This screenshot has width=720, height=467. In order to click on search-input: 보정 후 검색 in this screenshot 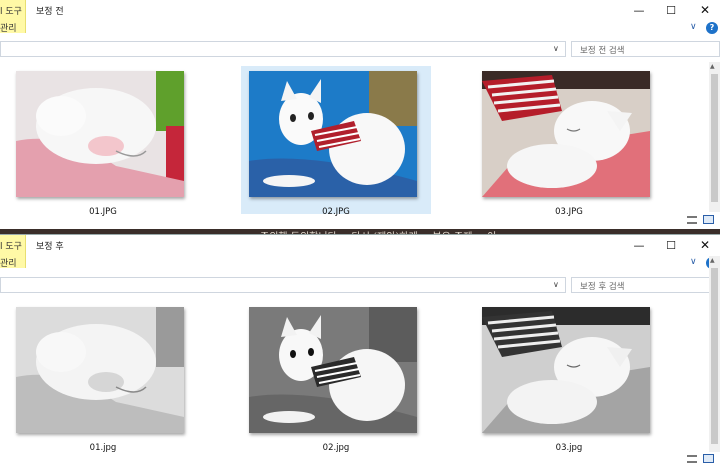, I will do `click(645, 285)`.